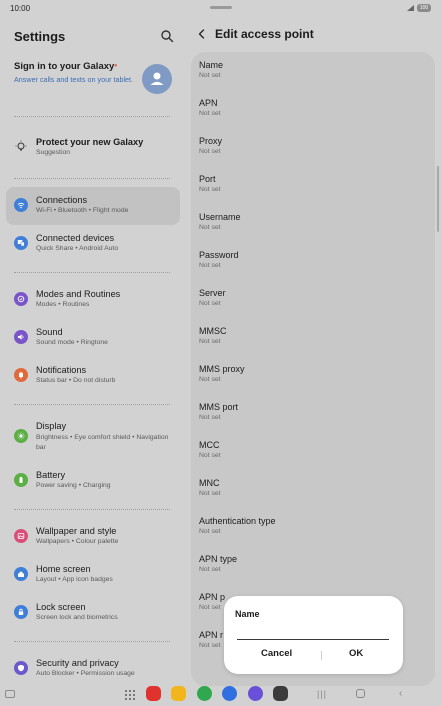 The width and height of the screenshot is (441, 706). What do you see at coordinates (21, 480) in the screenshot?
I see `battery-icon` at bounding box center [21, 480].